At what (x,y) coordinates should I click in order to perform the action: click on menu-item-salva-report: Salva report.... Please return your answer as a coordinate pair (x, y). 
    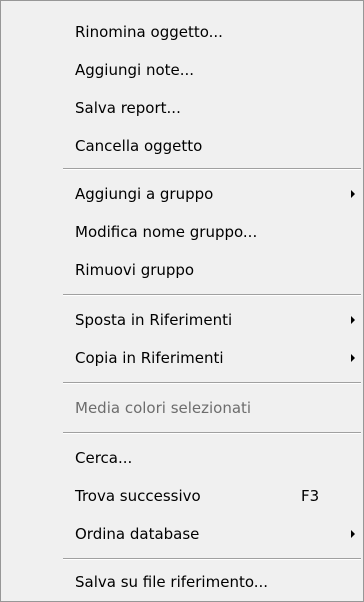
    Looking at the image, I should click on (182, 108).